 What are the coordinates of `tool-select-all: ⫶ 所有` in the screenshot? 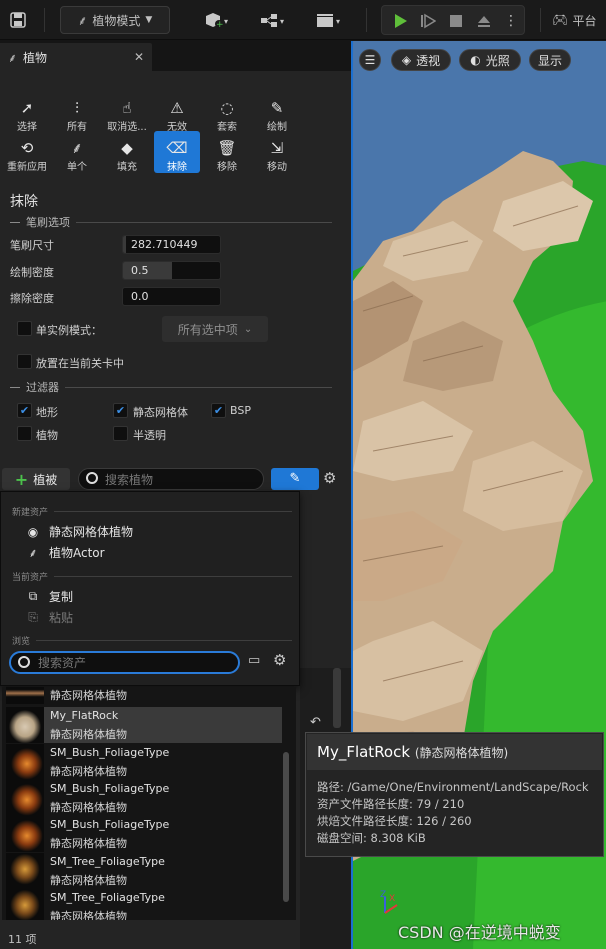 It's located at (77, 113).